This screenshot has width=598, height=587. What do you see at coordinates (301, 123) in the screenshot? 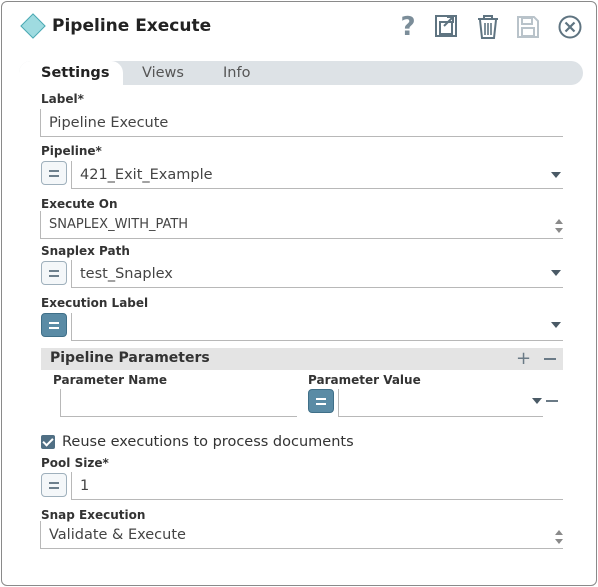
I see `label-input: Pipeline Execute` at bounding box center [301, 123].